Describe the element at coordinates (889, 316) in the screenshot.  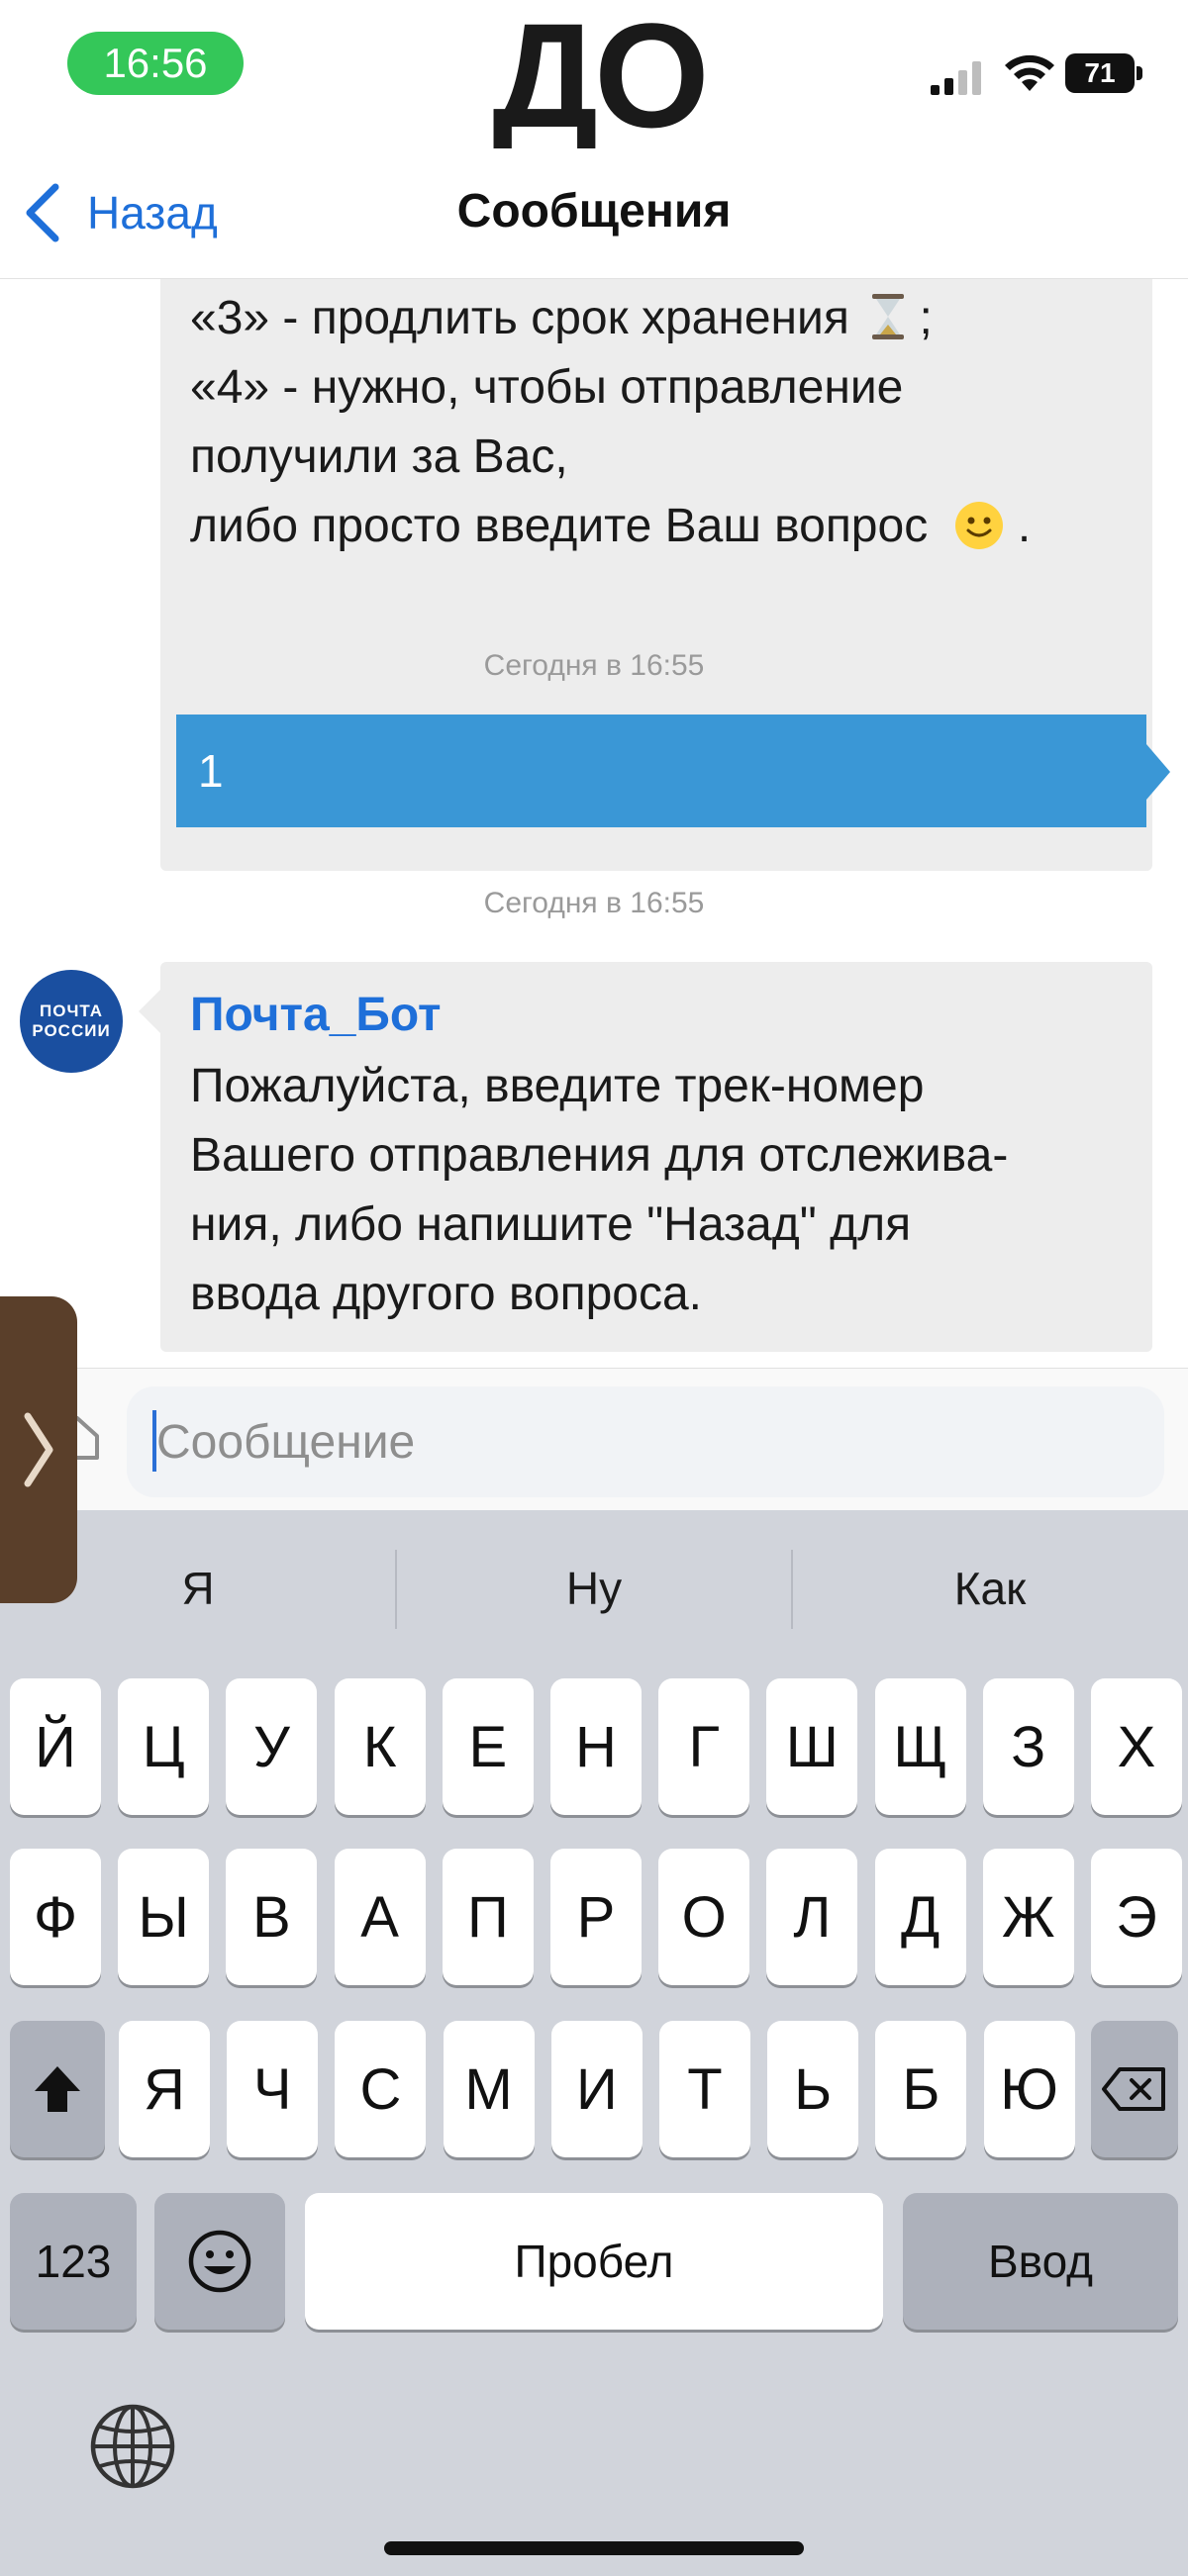
I see `hourglass-icon` at that location.